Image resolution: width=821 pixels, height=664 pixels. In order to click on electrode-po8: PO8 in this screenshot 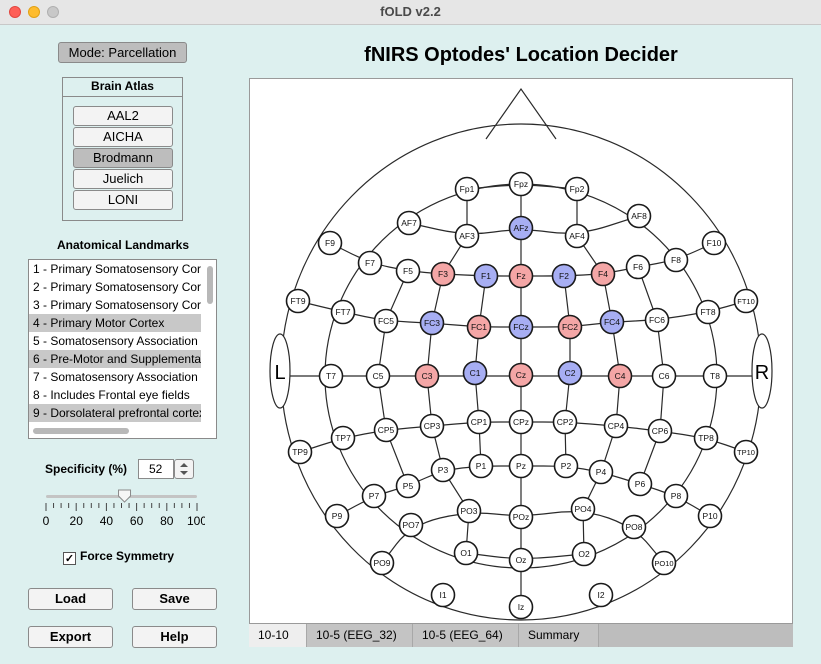, I will do `click(634, 527)`.